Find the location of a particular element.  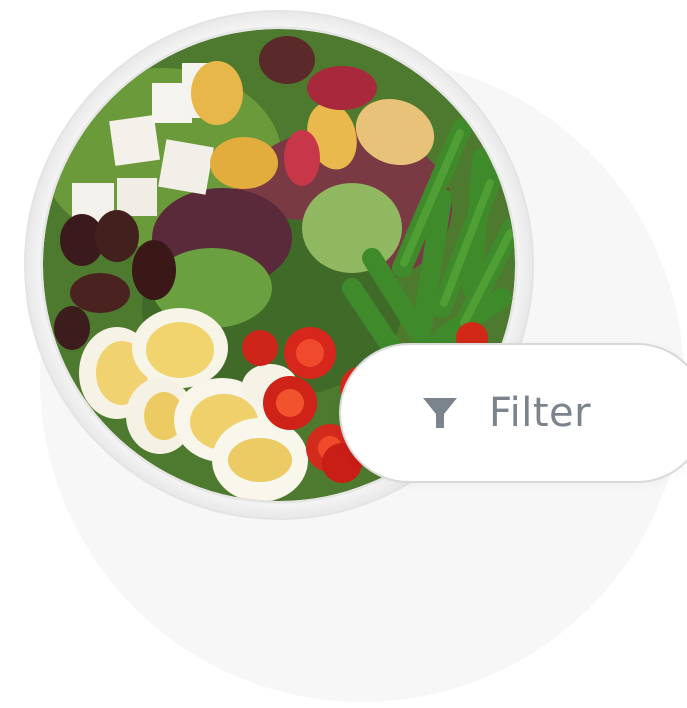

filter-label: Filter is located at coordinates (540, 413).